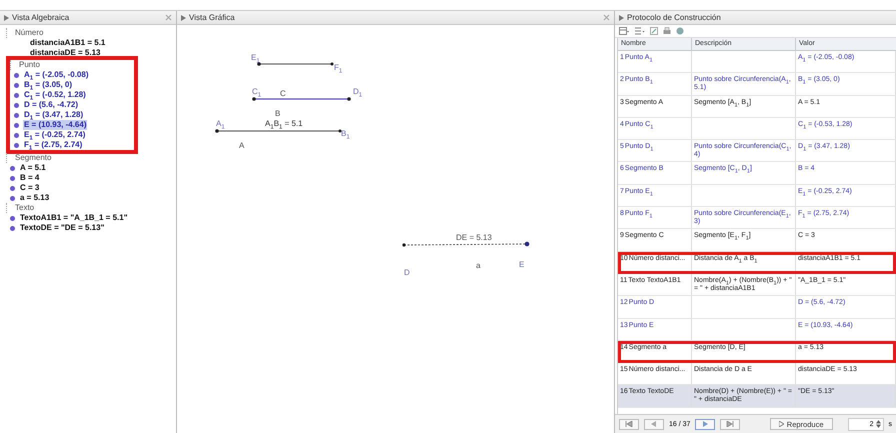  Describe the element at coordinates (284, 123) in the screenshot. I see `point-label: A$_{1}$B$_{1}$ = 5.1` at that location.